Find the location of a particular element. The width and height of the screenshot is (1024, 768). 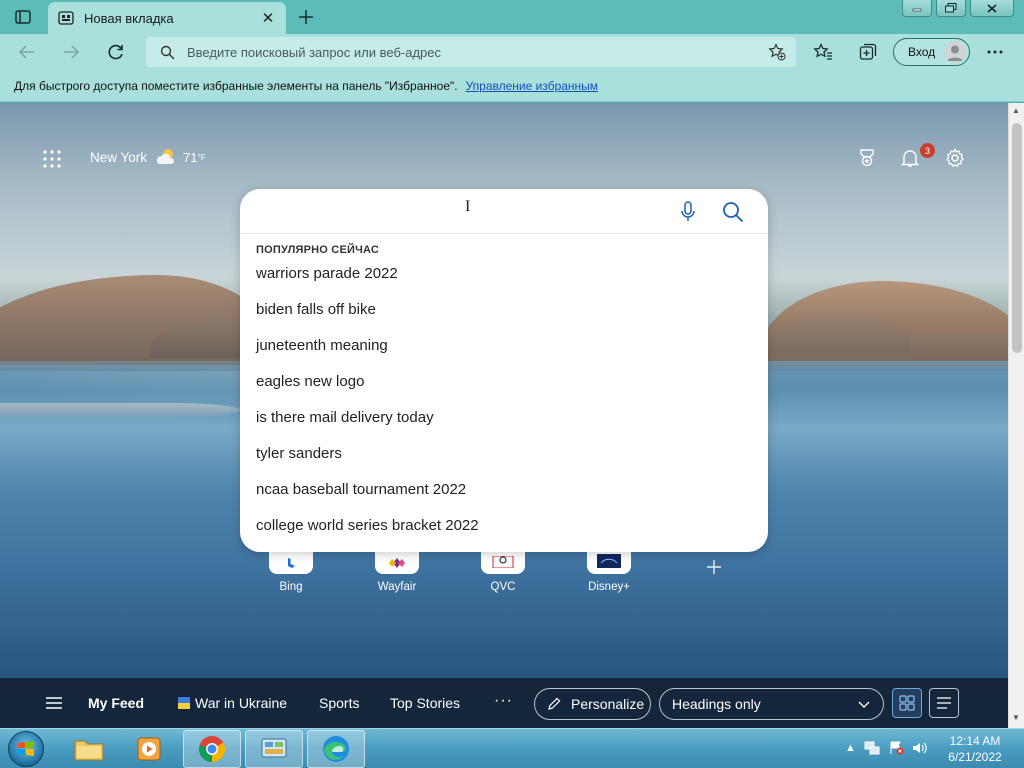

search-submit-icon is located at coordinates (733, 212).